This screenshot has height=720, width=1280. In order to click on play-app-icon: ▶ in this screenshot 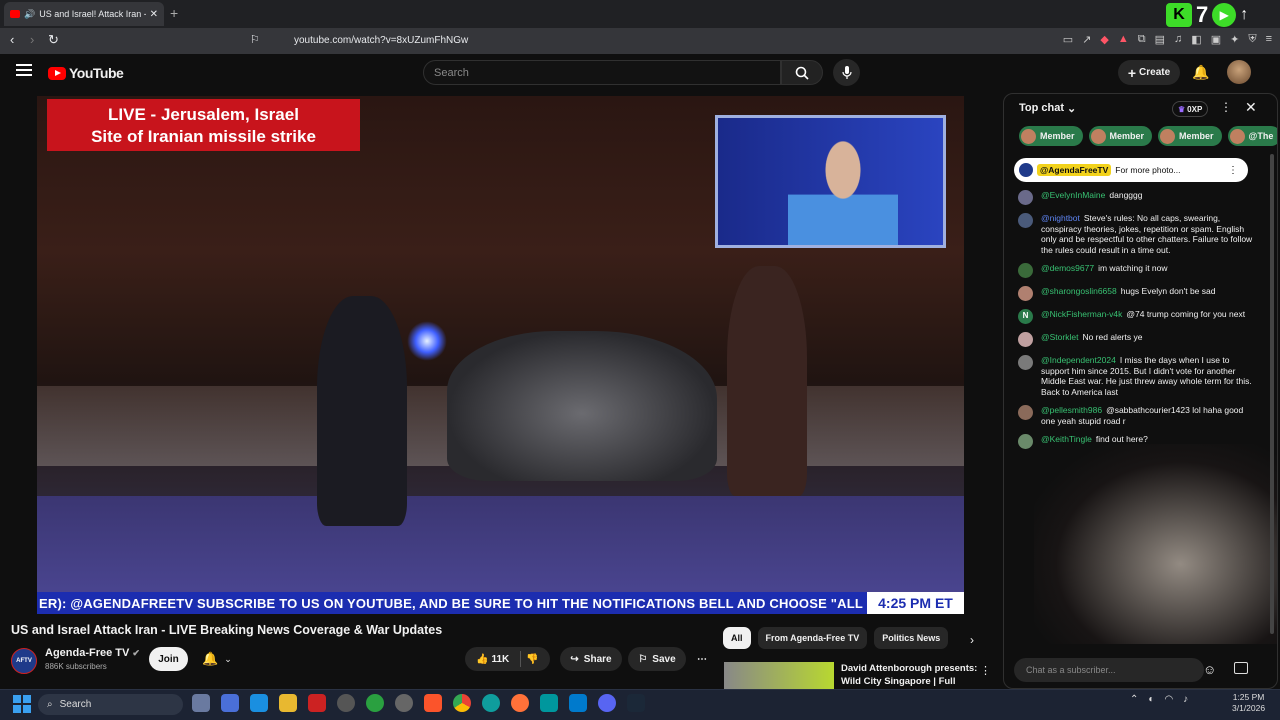, I will do `click(1224, 15)`.